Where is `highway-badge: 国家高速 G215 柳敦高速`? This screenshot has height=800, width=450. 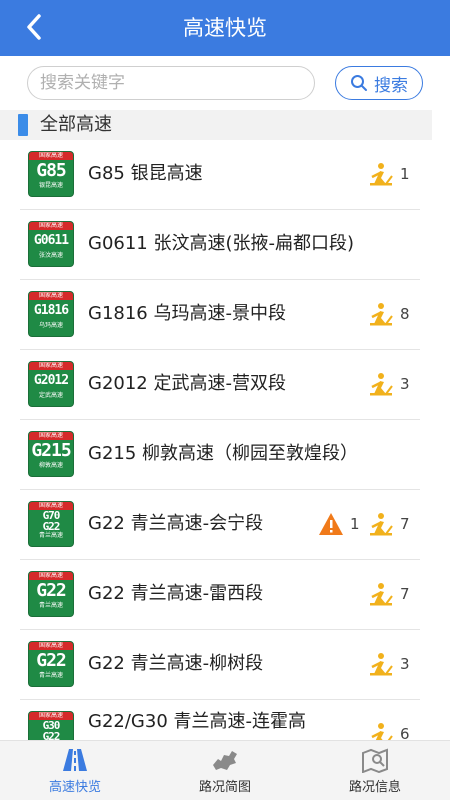 highway-badge: 国家高速 G215 柳敦高速 is located at coordinates (51, 454).